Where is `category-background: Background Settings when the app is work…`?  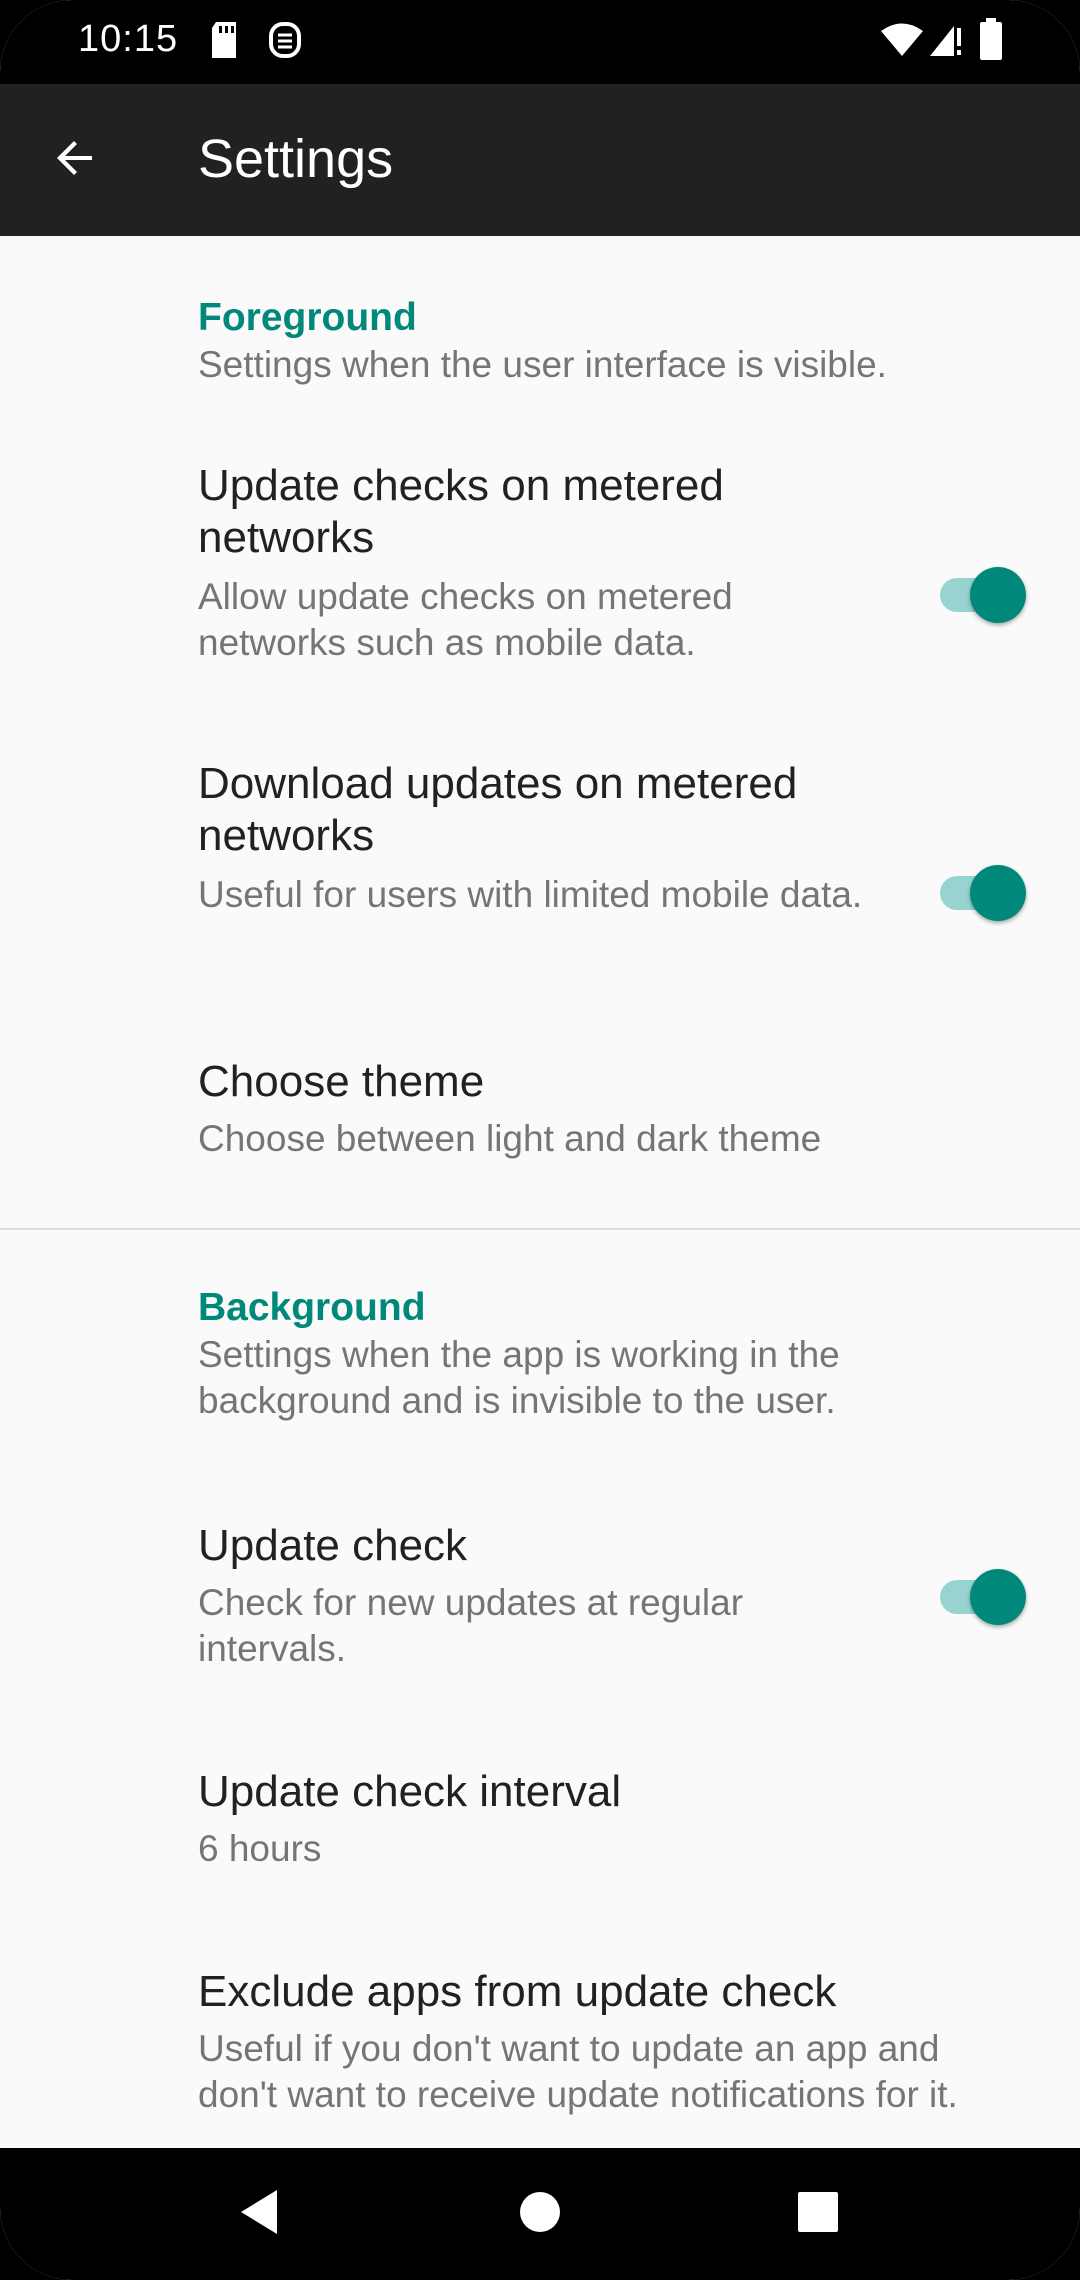 category-background: Background Settings when the app is work… is located at coordinates (540, 1361).